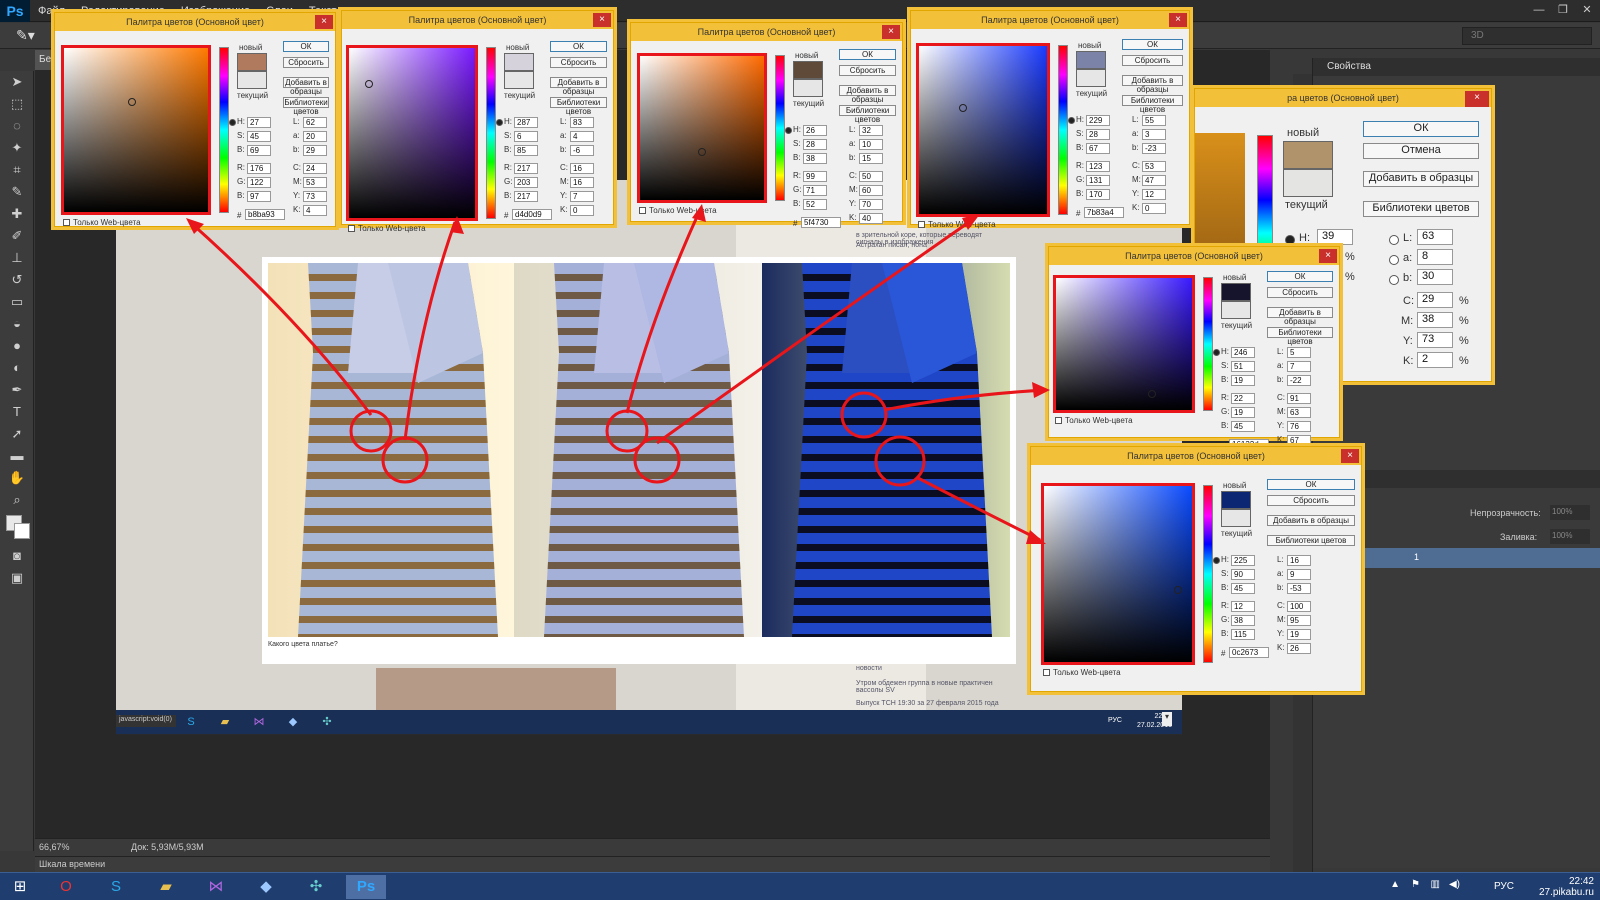 The image size is (1600, 900). I want to click on skype-icon: S, so click(116, 887).